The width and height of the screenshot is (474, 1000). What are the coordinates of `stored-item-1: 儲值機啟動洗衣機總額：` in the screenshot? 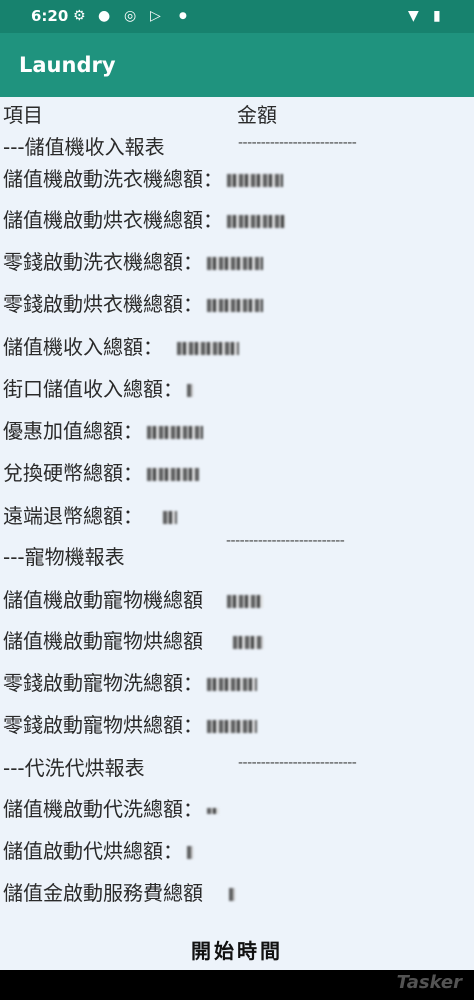 It's located at (143, 177).